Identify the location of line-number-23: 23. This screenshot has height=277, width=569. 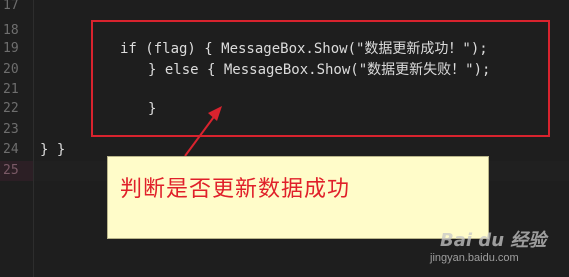
(11, 129).